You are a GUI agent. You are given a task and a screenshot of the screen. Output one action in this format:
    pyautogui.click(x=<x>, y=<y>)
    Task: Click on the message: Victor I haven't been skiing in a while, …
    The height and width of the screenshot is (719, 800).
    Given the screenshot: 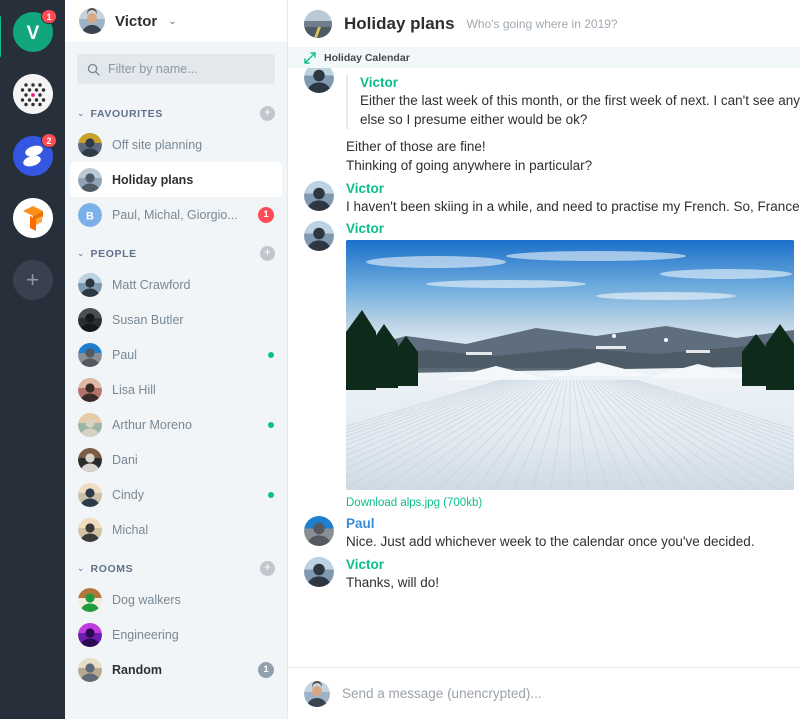 What is the action you would take?
    pyautogui.click(x=544, y=196)
    